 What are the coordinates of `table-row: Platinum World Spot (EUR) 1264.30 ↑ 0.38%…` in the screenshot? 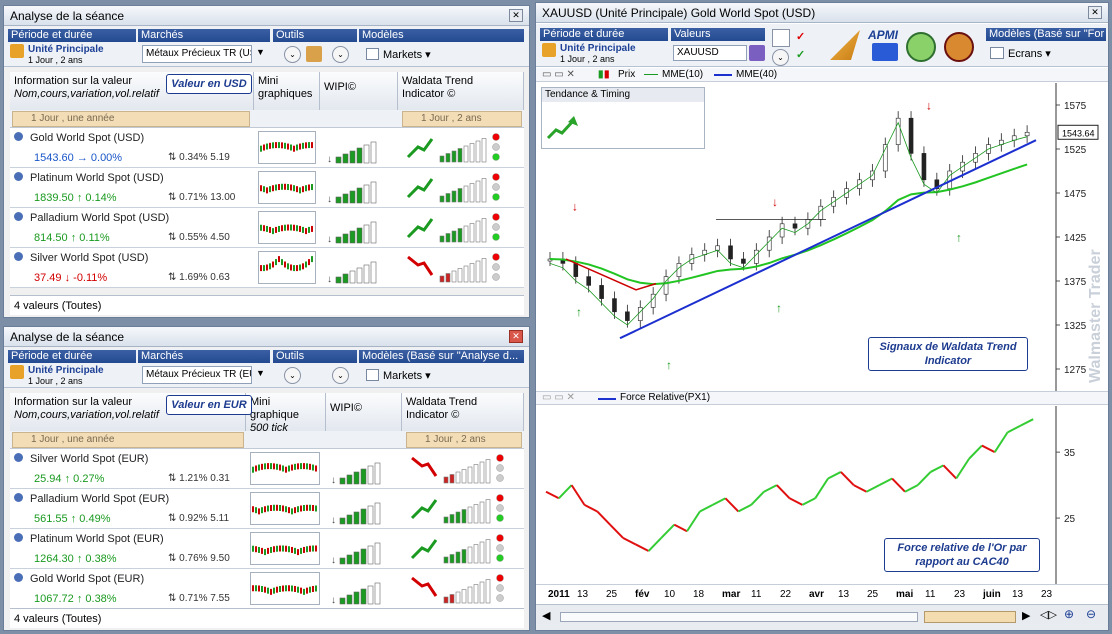 It's located at (267, 549).